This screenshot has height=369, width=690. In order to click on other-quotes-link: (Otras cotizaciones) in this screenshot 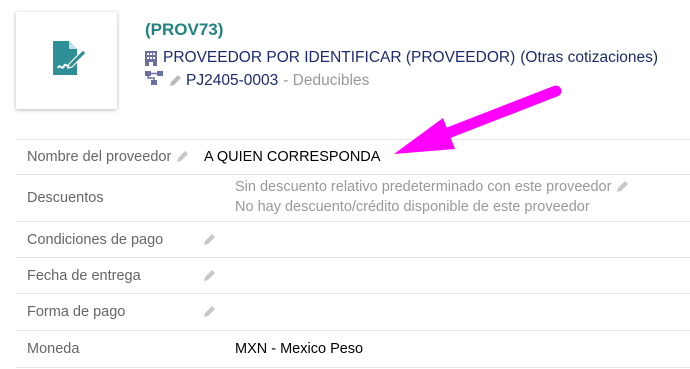, I will do `click(589, 58)`.